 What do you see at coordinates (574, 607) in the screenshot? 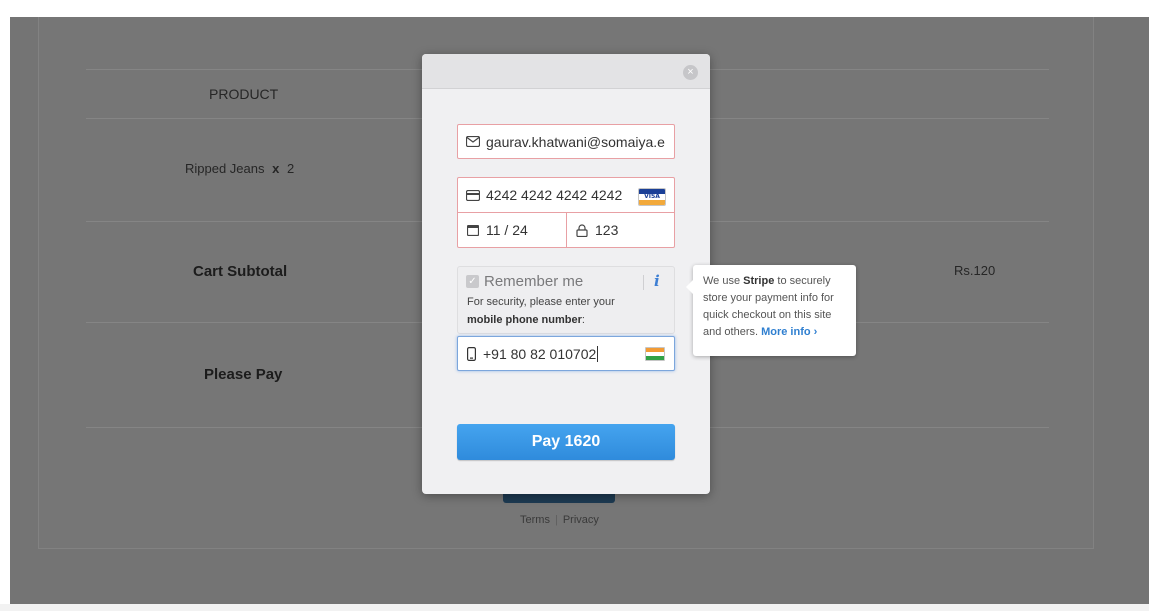
I see `page-bottom-strip` at bounding box center [574, 607].